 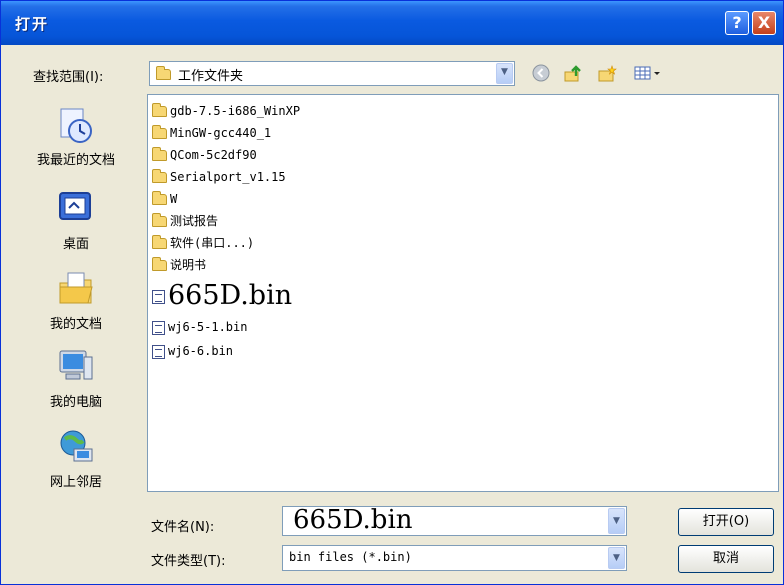 What do you see at coordinates (392, 23) in the screenshot?
I see `title-bar: 打开 ? X` at bounding box center [392, 23].